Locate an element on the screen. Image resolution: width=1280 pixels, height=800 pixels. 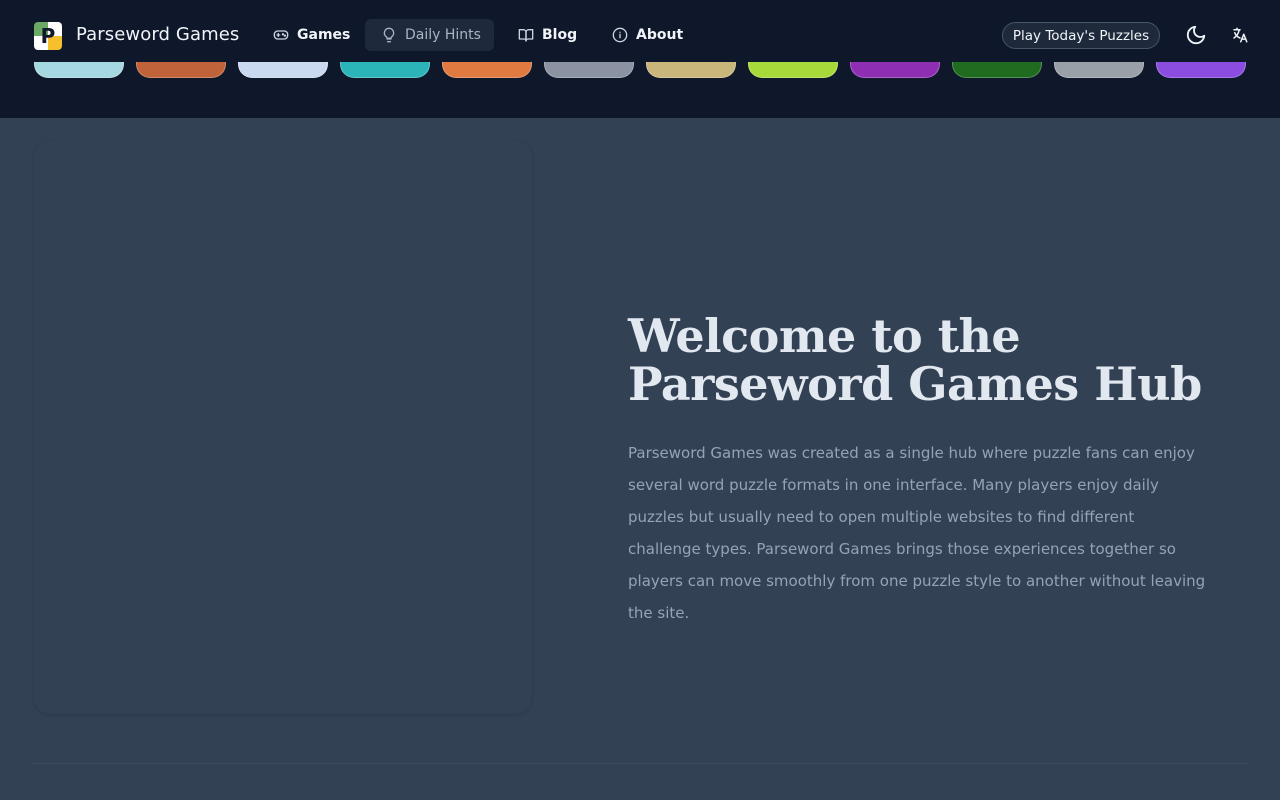
nav-about-label: About is located at coordinates (660, 35).